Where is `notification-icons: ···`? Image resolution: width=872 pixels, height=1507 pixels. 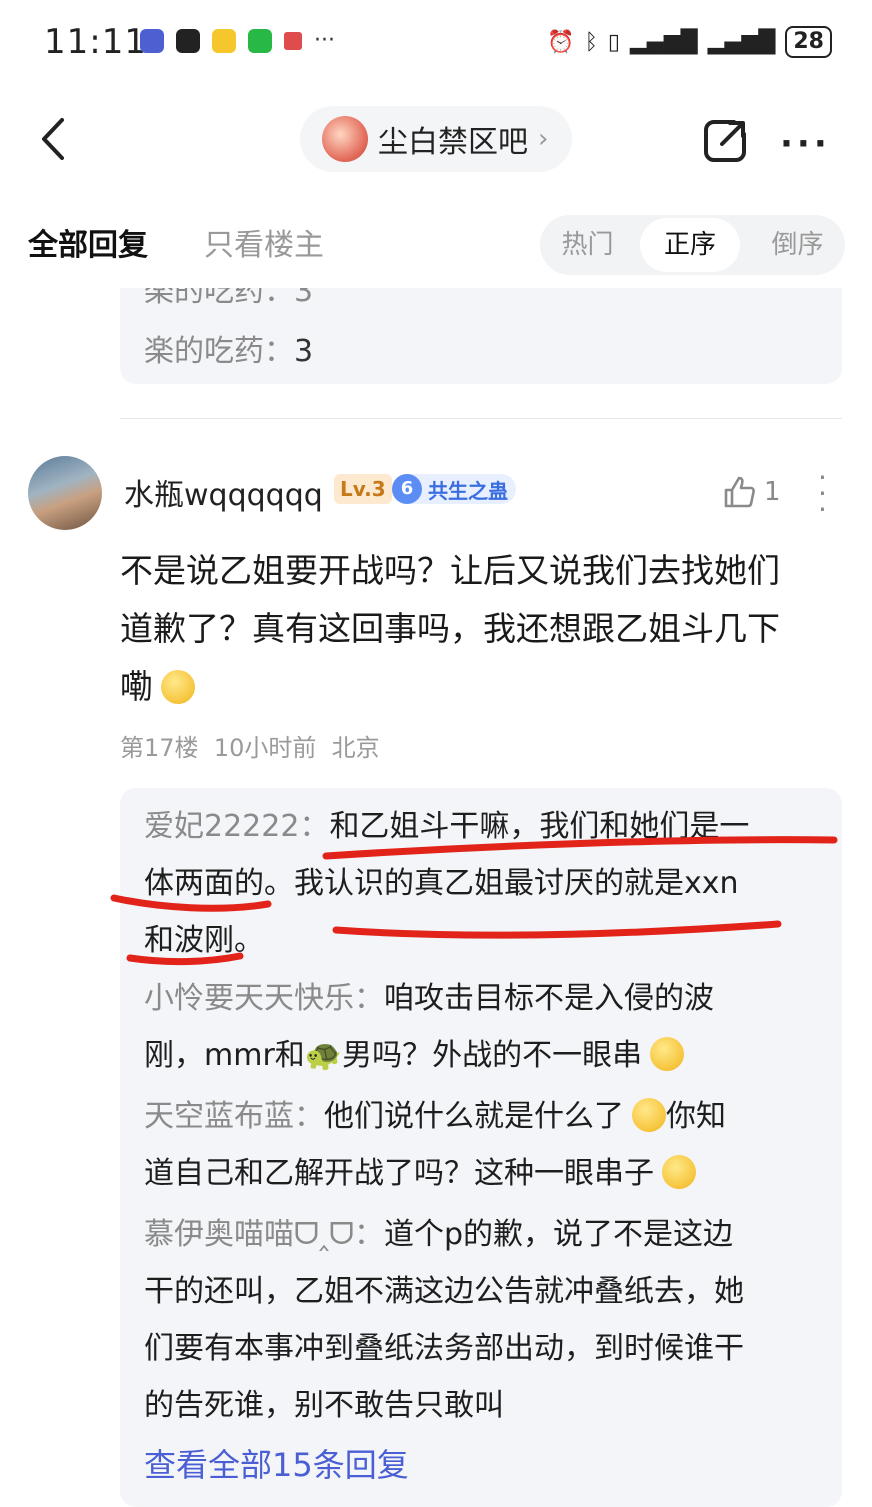
notification-icons: ··· is located at coordinates (237, 40).